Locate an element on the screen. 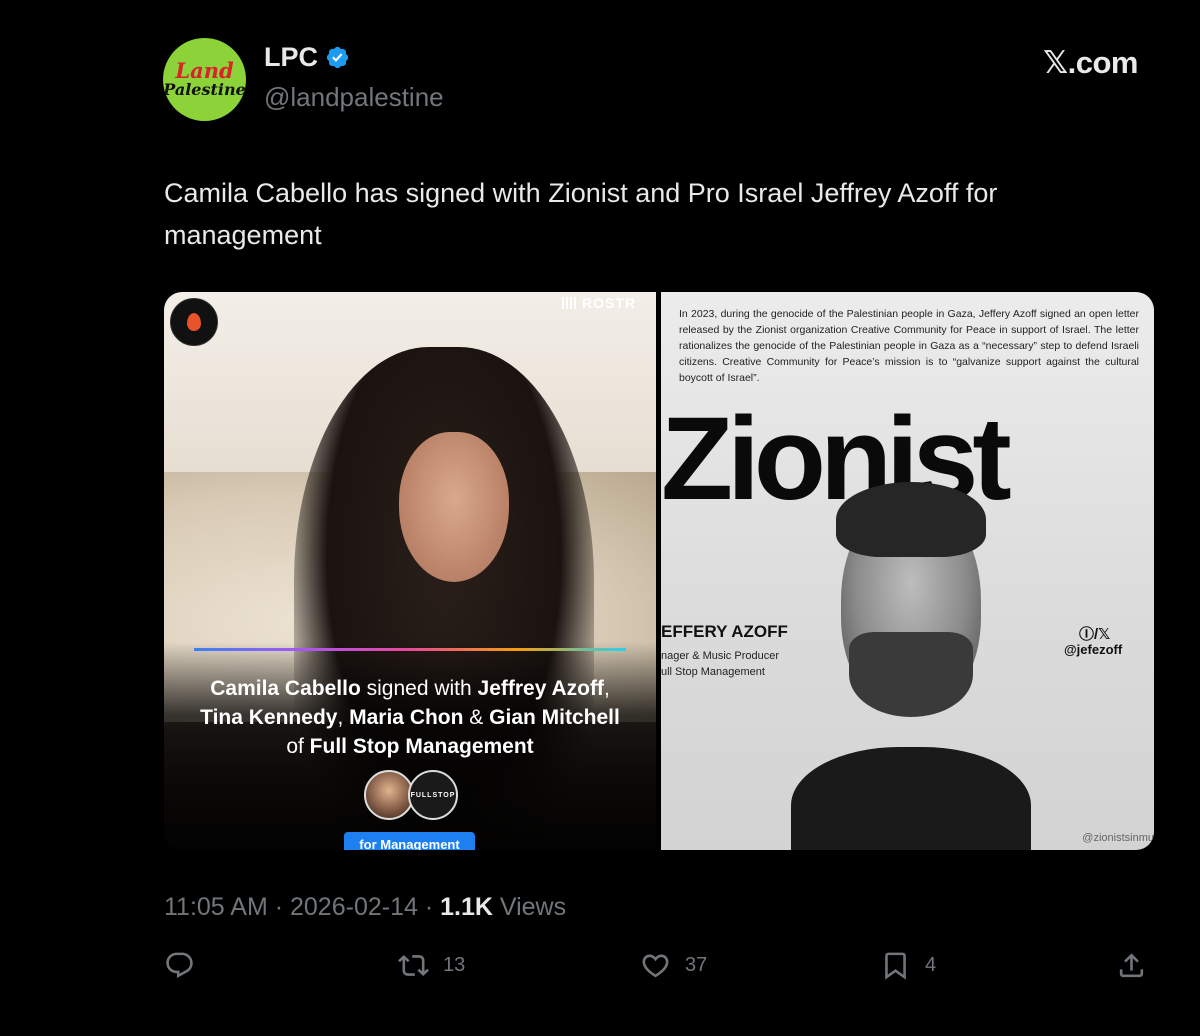 The image size is (1200, 1036). reply-button is located at coordinates (186, 965).